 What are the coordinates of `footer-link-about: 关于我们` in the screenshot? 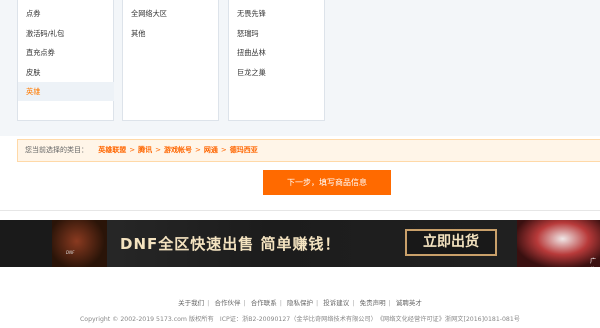 It's located at (191, 303).